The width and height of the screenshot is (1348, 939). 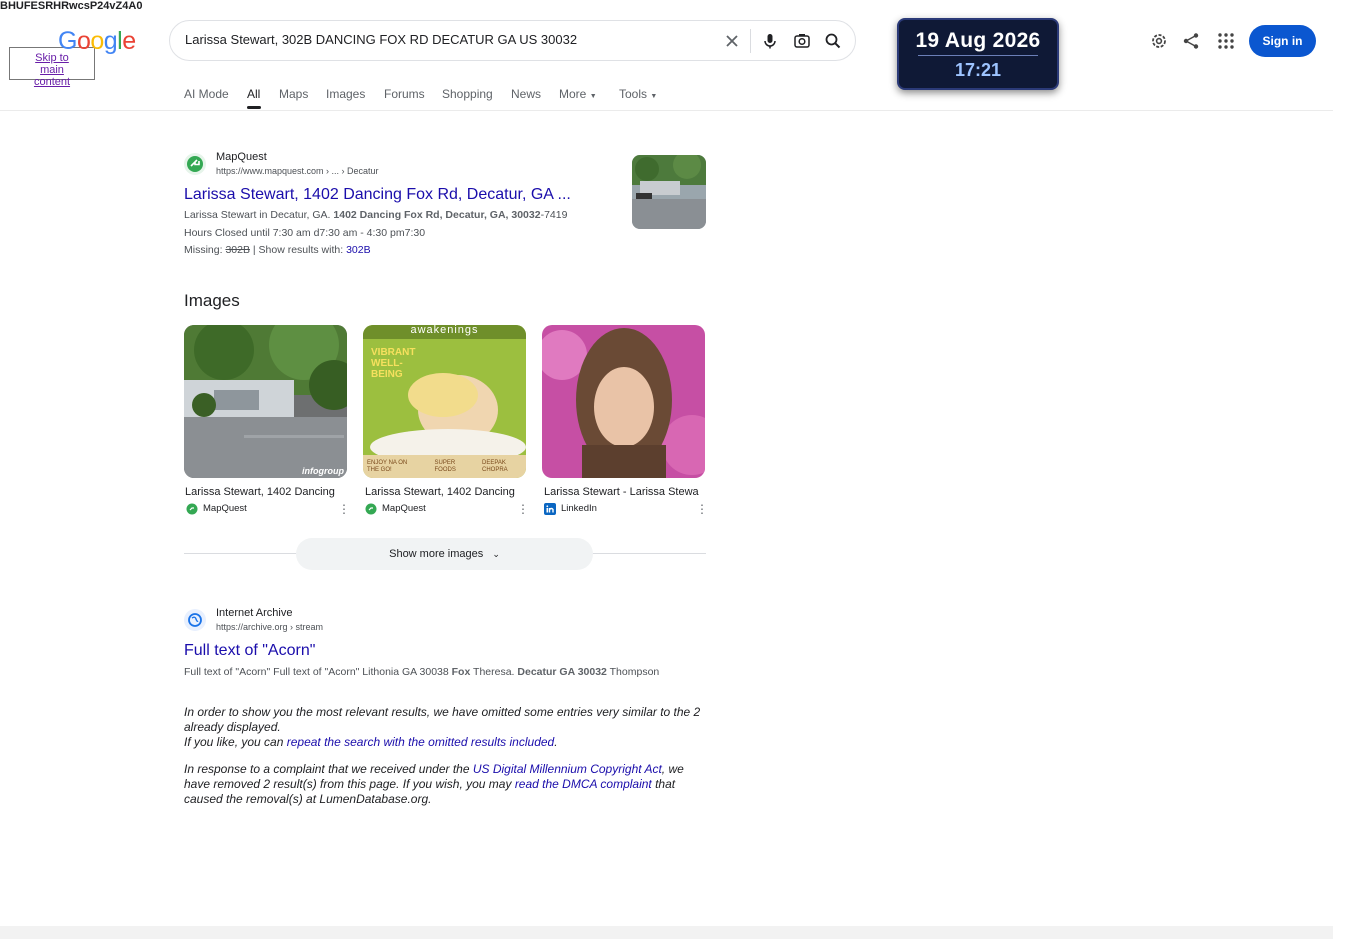 What do you see at coordinates (436, 554) in the screenshot?
I see `show-more-label: Show more images` at bounding box center [436, 554].